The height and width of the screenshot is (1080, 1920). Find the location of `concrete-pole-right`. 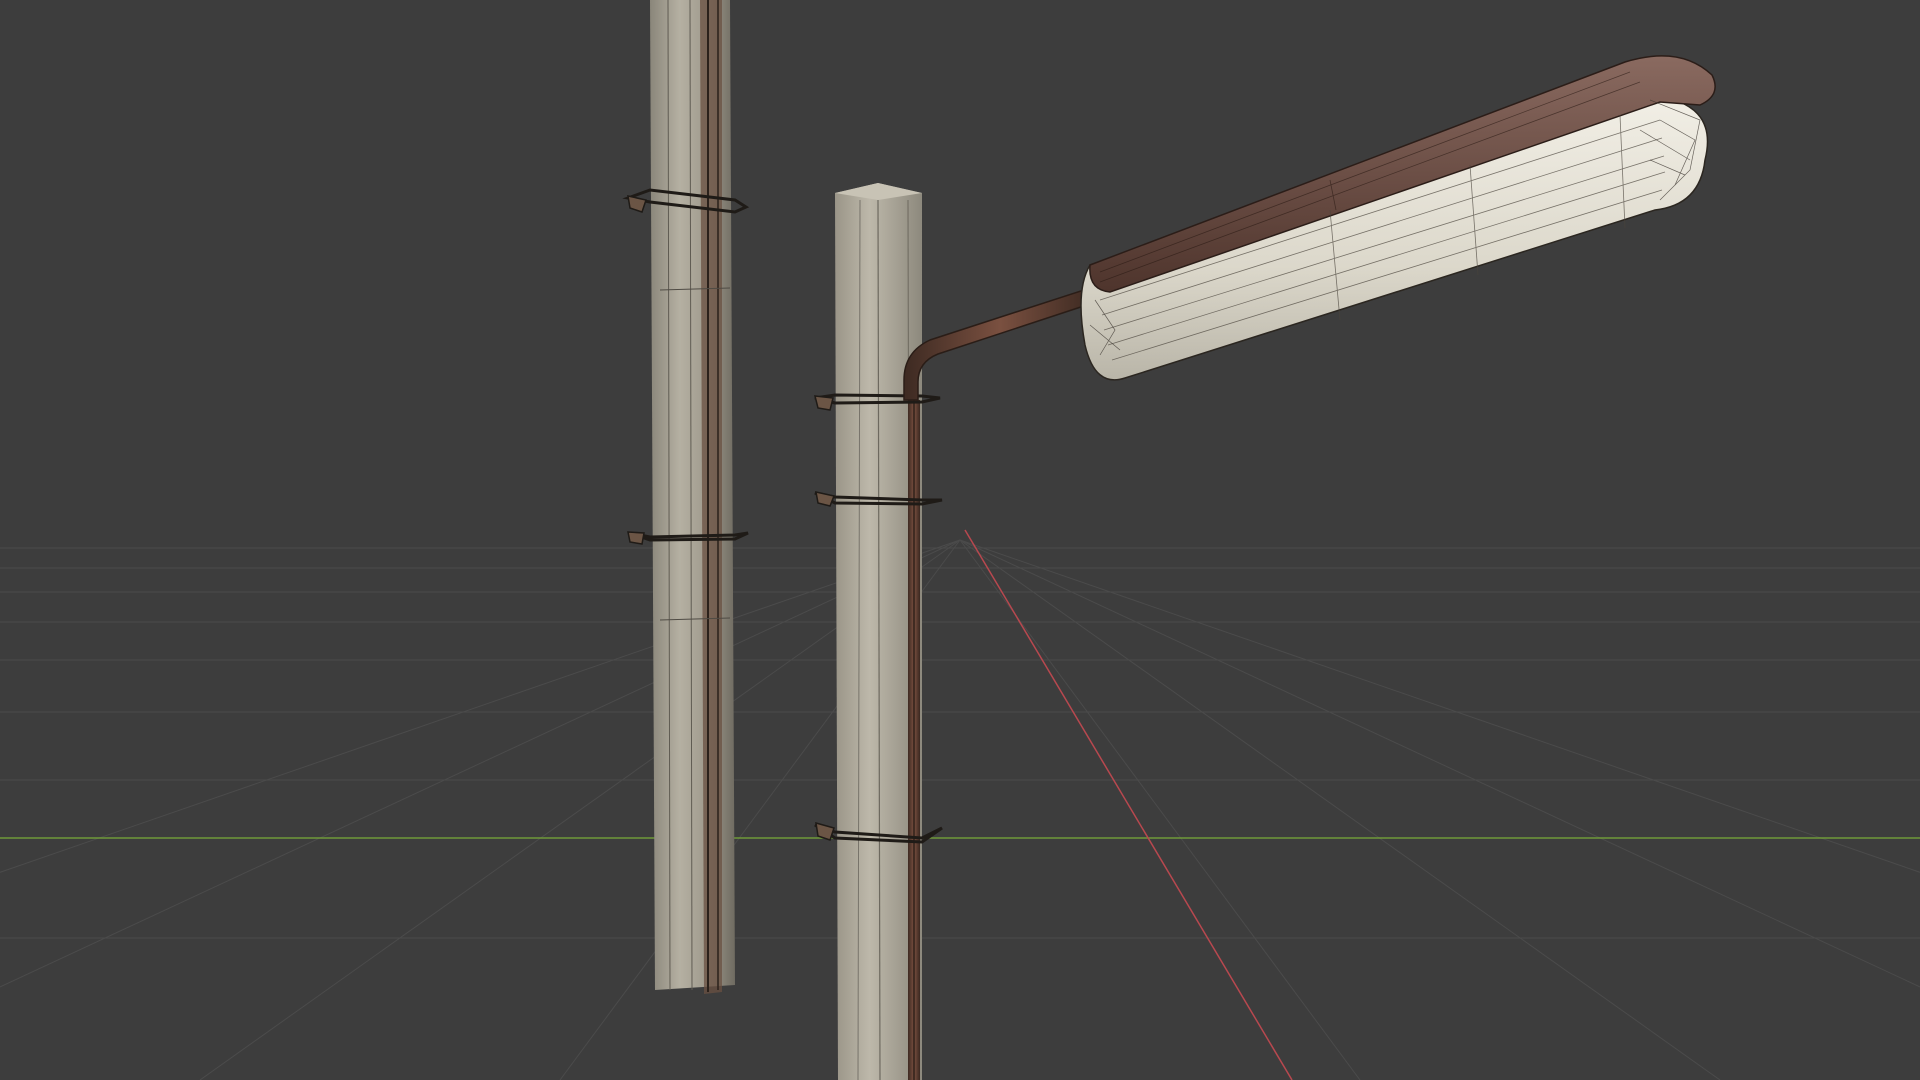

concrete-pole-right is located at coordinates (878, 631).